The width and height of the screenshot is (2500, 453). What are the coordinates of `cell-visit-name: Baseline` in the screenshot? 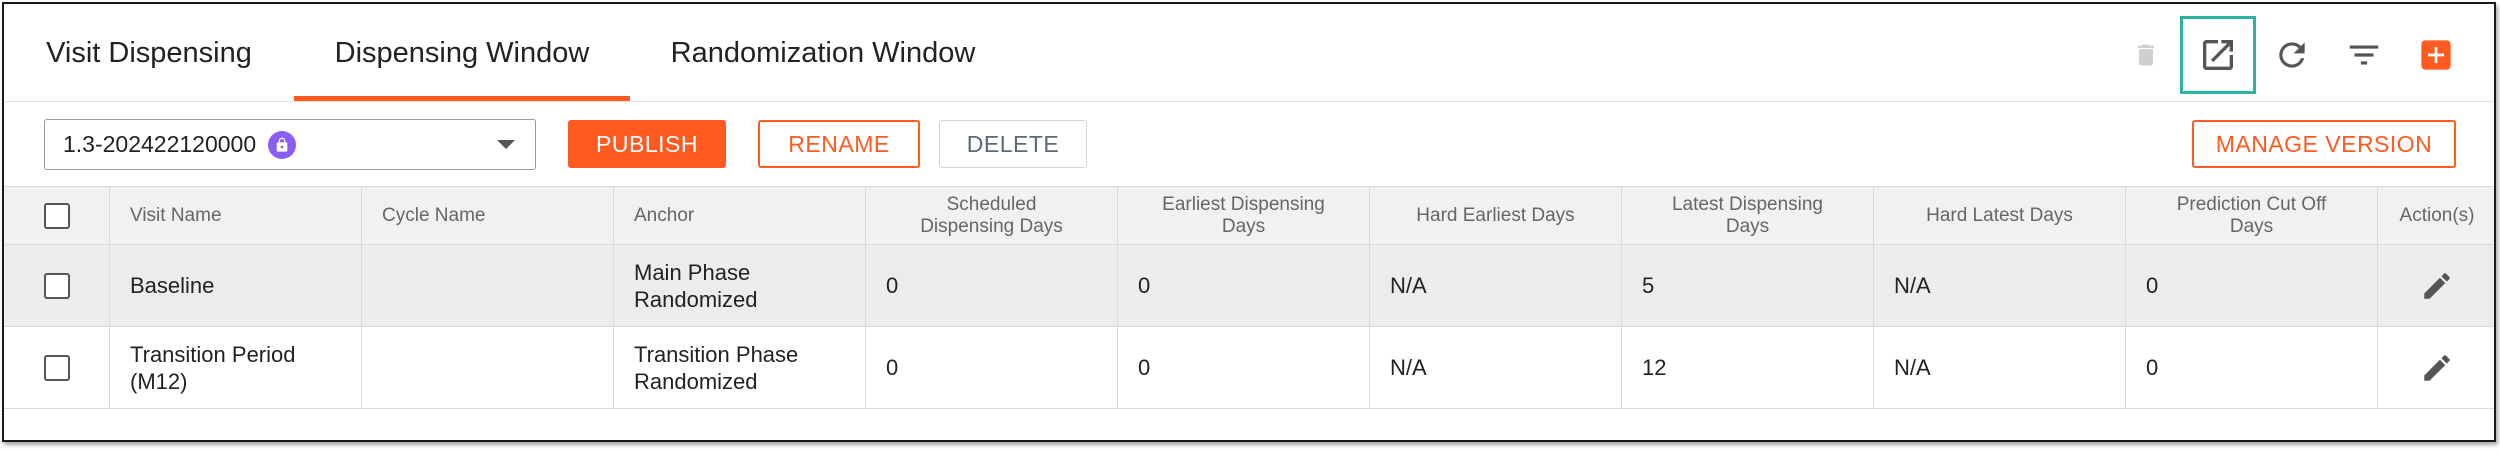 It's located at (236, 285).